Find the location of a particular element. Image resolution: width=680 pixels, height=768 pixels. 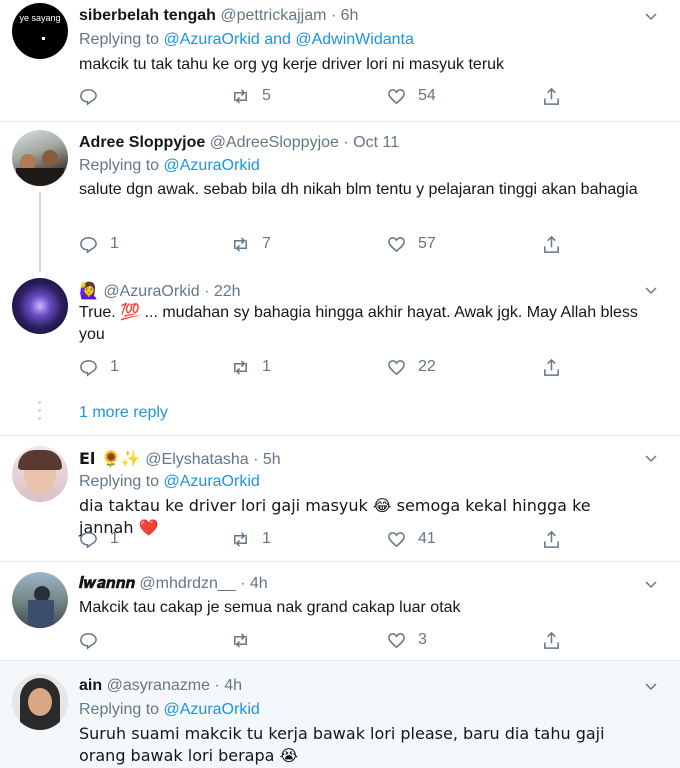

like-button: 3 is located at coordinates (407, 640).